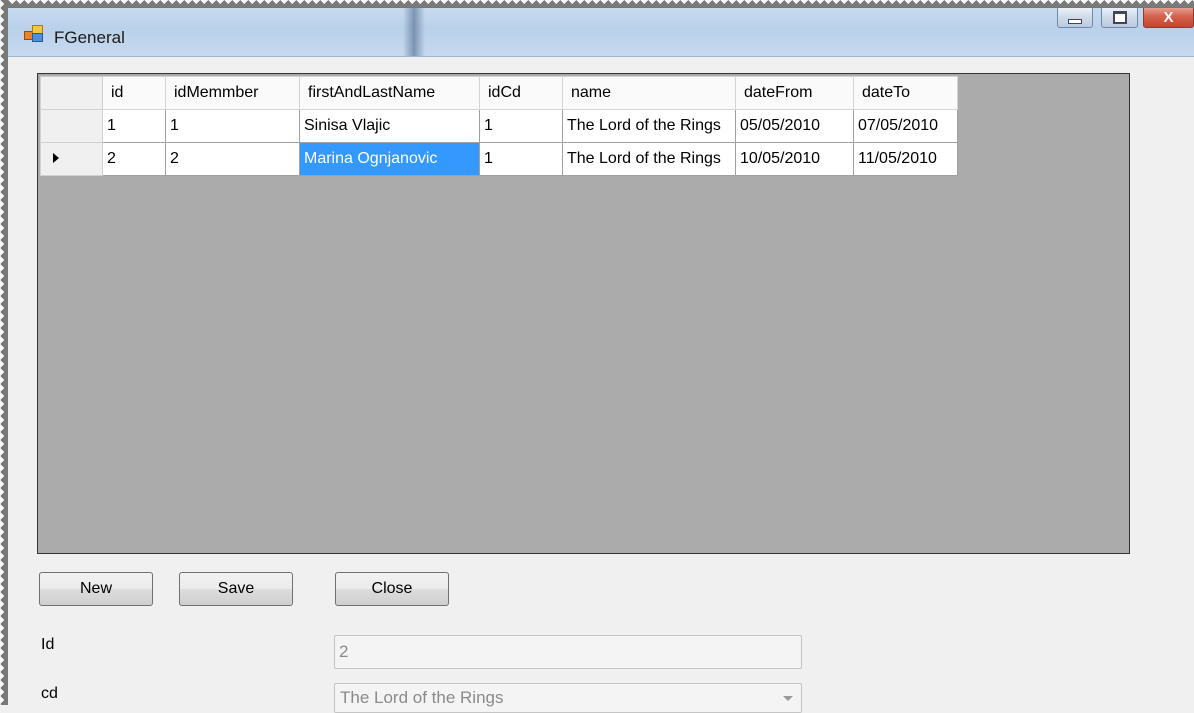 This screenshot has height=713, width=1194. Describe the element at coordinates (389, 126) in the screenshot. I see `cell-firstandlastname: Sinisa Vlajic` at that location.